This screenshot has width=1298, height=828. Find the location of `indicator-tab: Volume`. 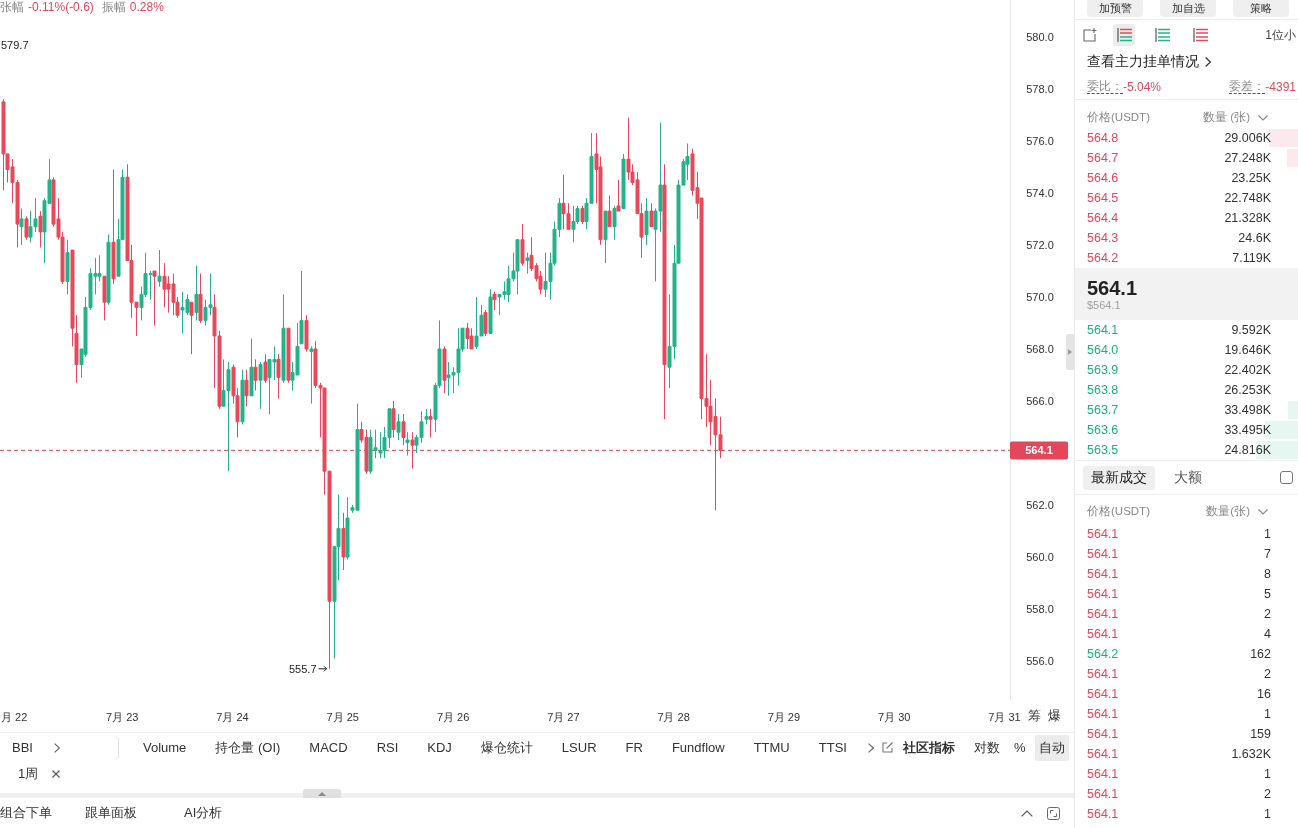

indicator-tab: Volume is located at coordinates (164, 747).